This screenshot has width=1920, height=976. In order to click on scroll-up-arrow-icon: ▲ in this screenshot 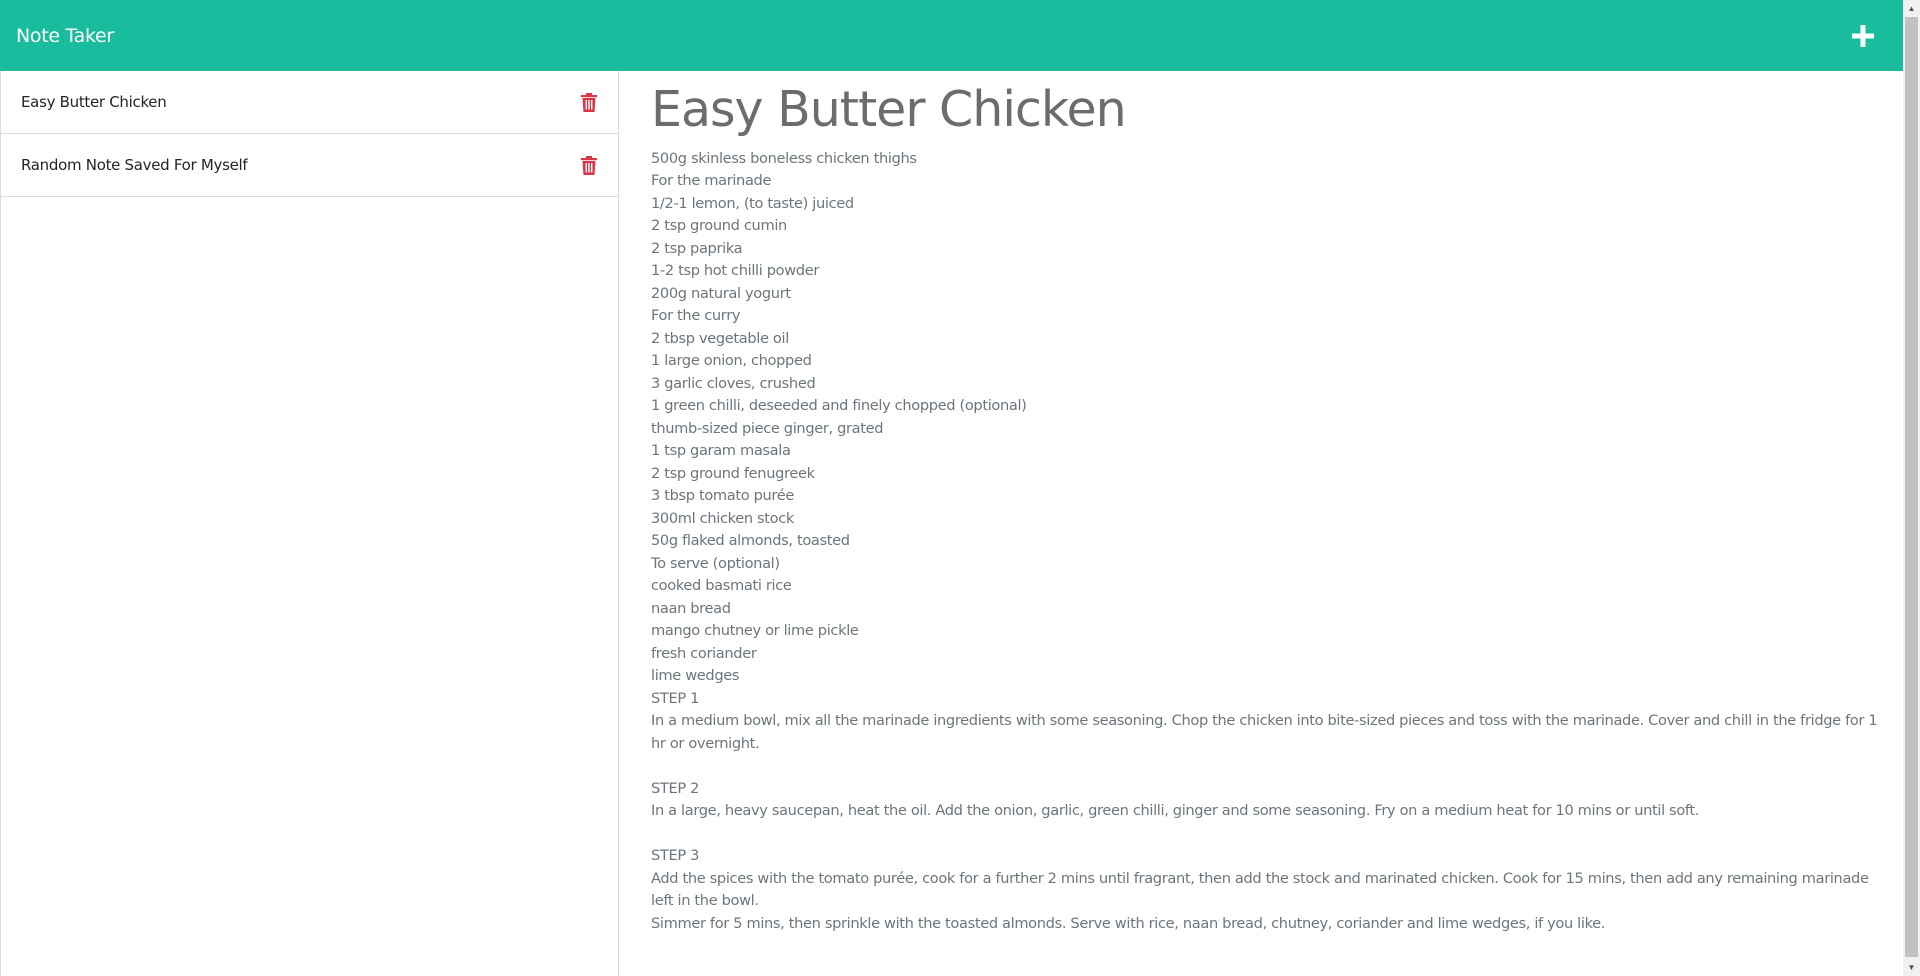, I will do `click(1911, 8)`.